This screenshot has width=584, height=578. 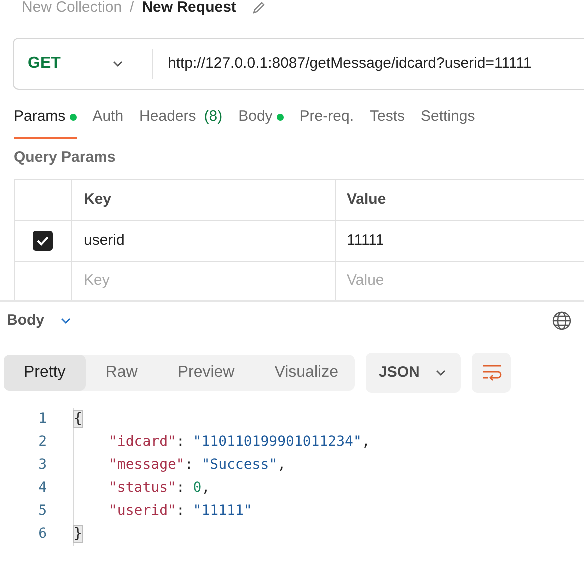 What do you see at coordinates (45, 373) in the screenshot?
I see `view-tab: Pretty` at bounding box center [45, 373].